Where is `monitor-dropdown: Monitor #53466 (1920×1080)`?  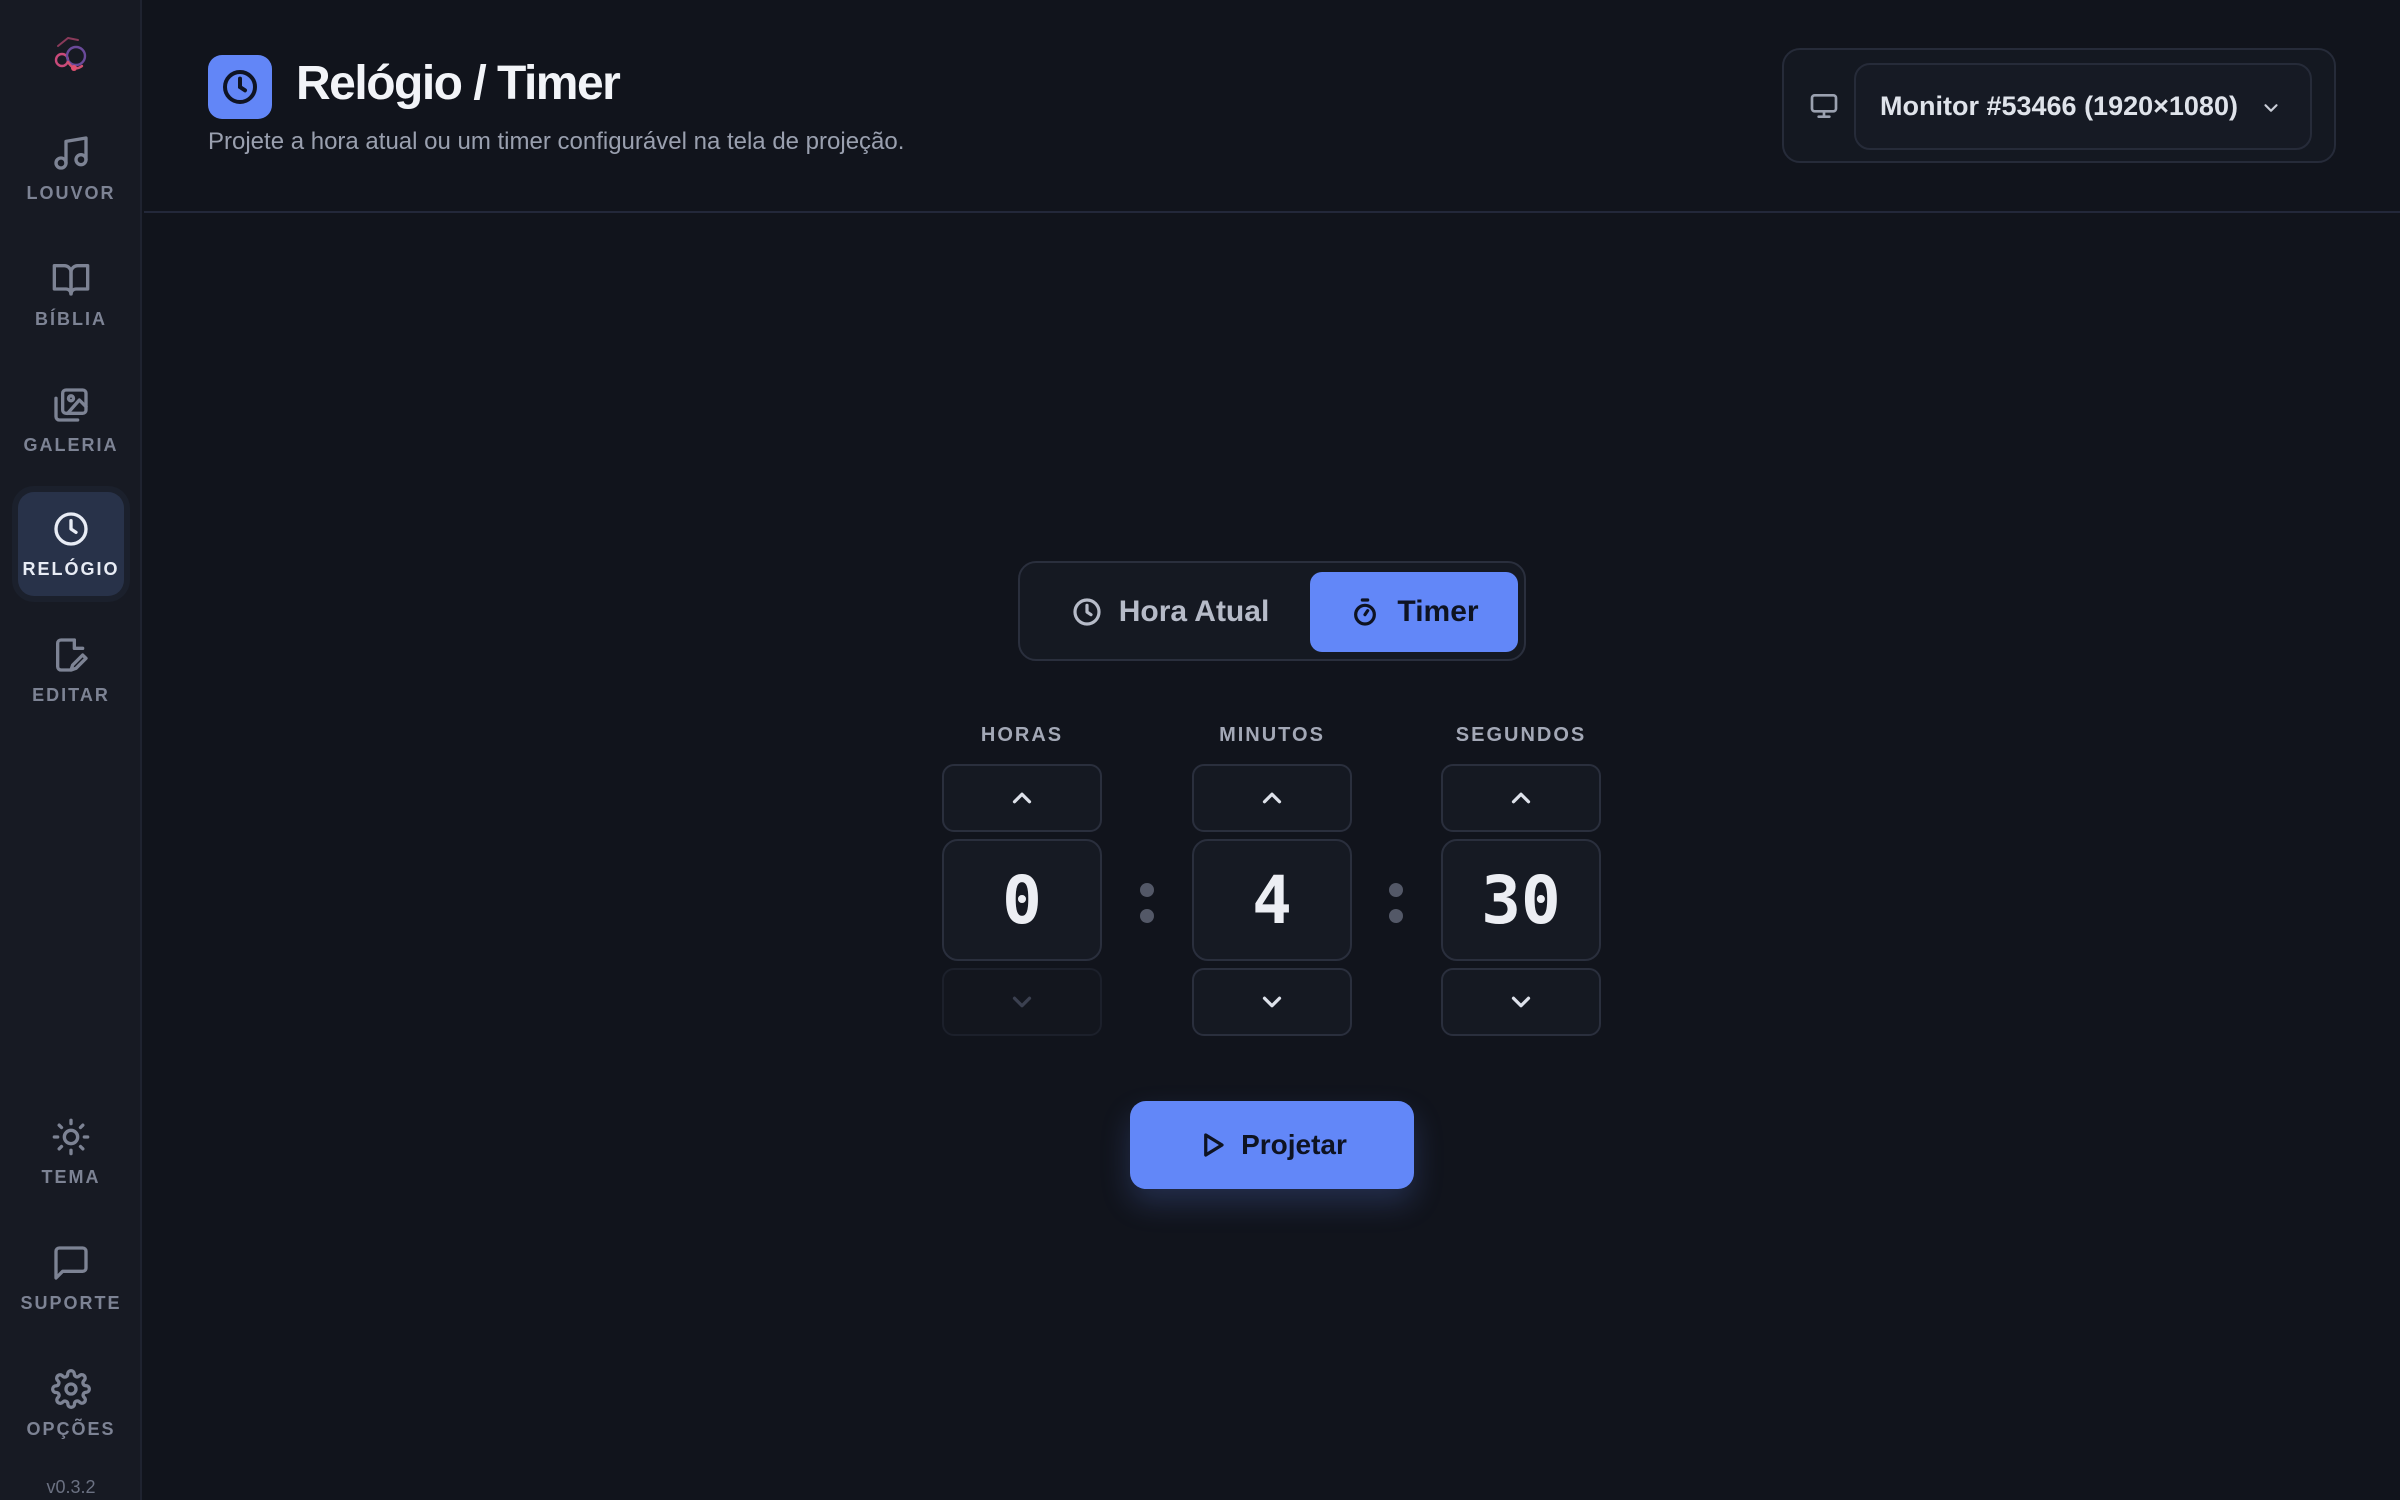 monitor-dropdown: Monitor #53466 (1920×1080) is located at coordinates (2083, 106).